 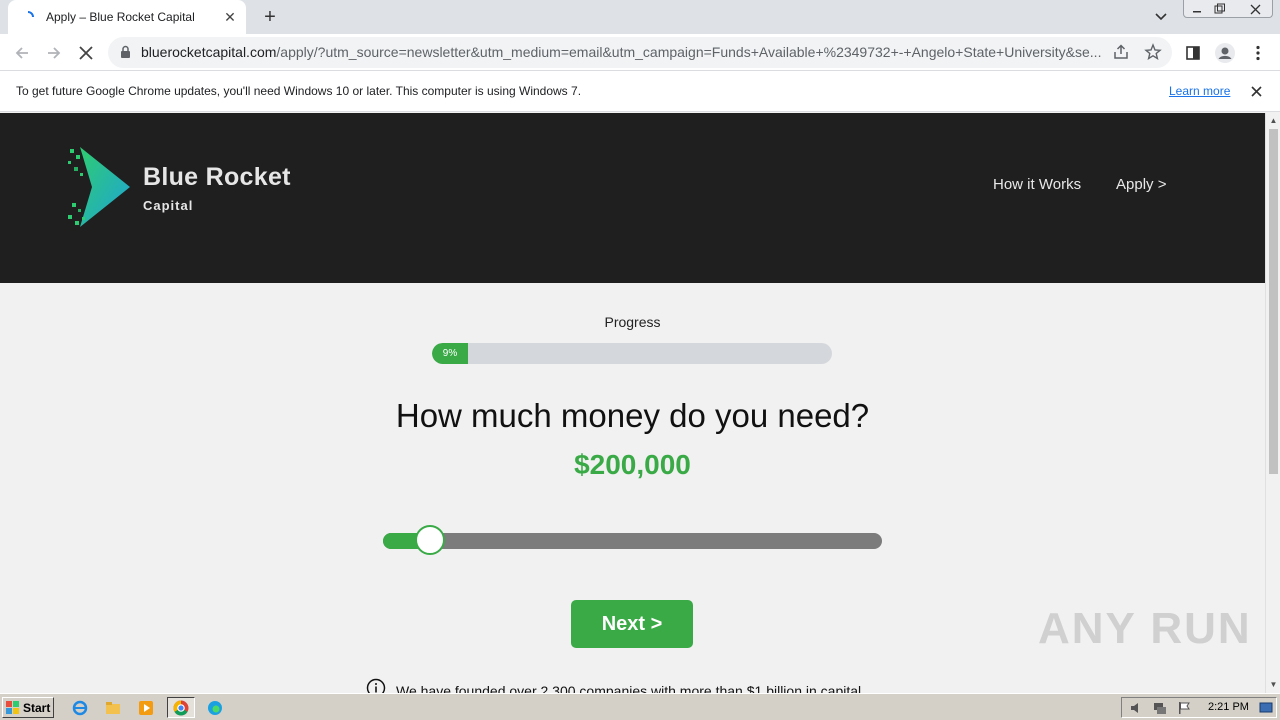 I want to click on info-icon, so click(x=376, y=685).